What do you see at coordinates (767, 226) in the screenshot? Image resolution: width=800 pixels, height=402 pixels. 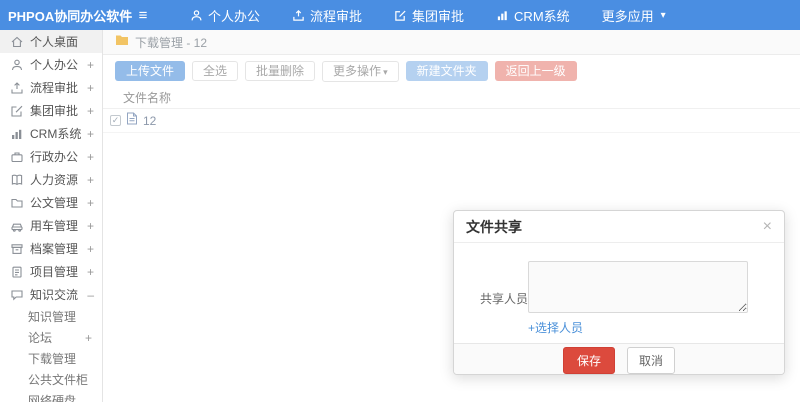 I see `close-icon: ×` at bounding box center [767, 226].